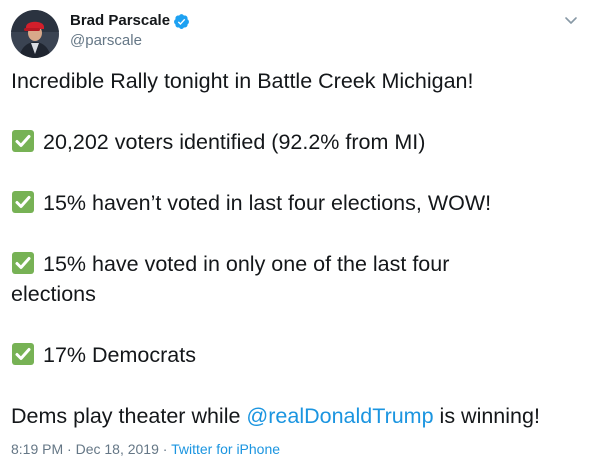 Image resolution: width=592 pixels, height=473 pixels. I want to click on checklist-item-text: 17% Democrats, so click(119, 355).